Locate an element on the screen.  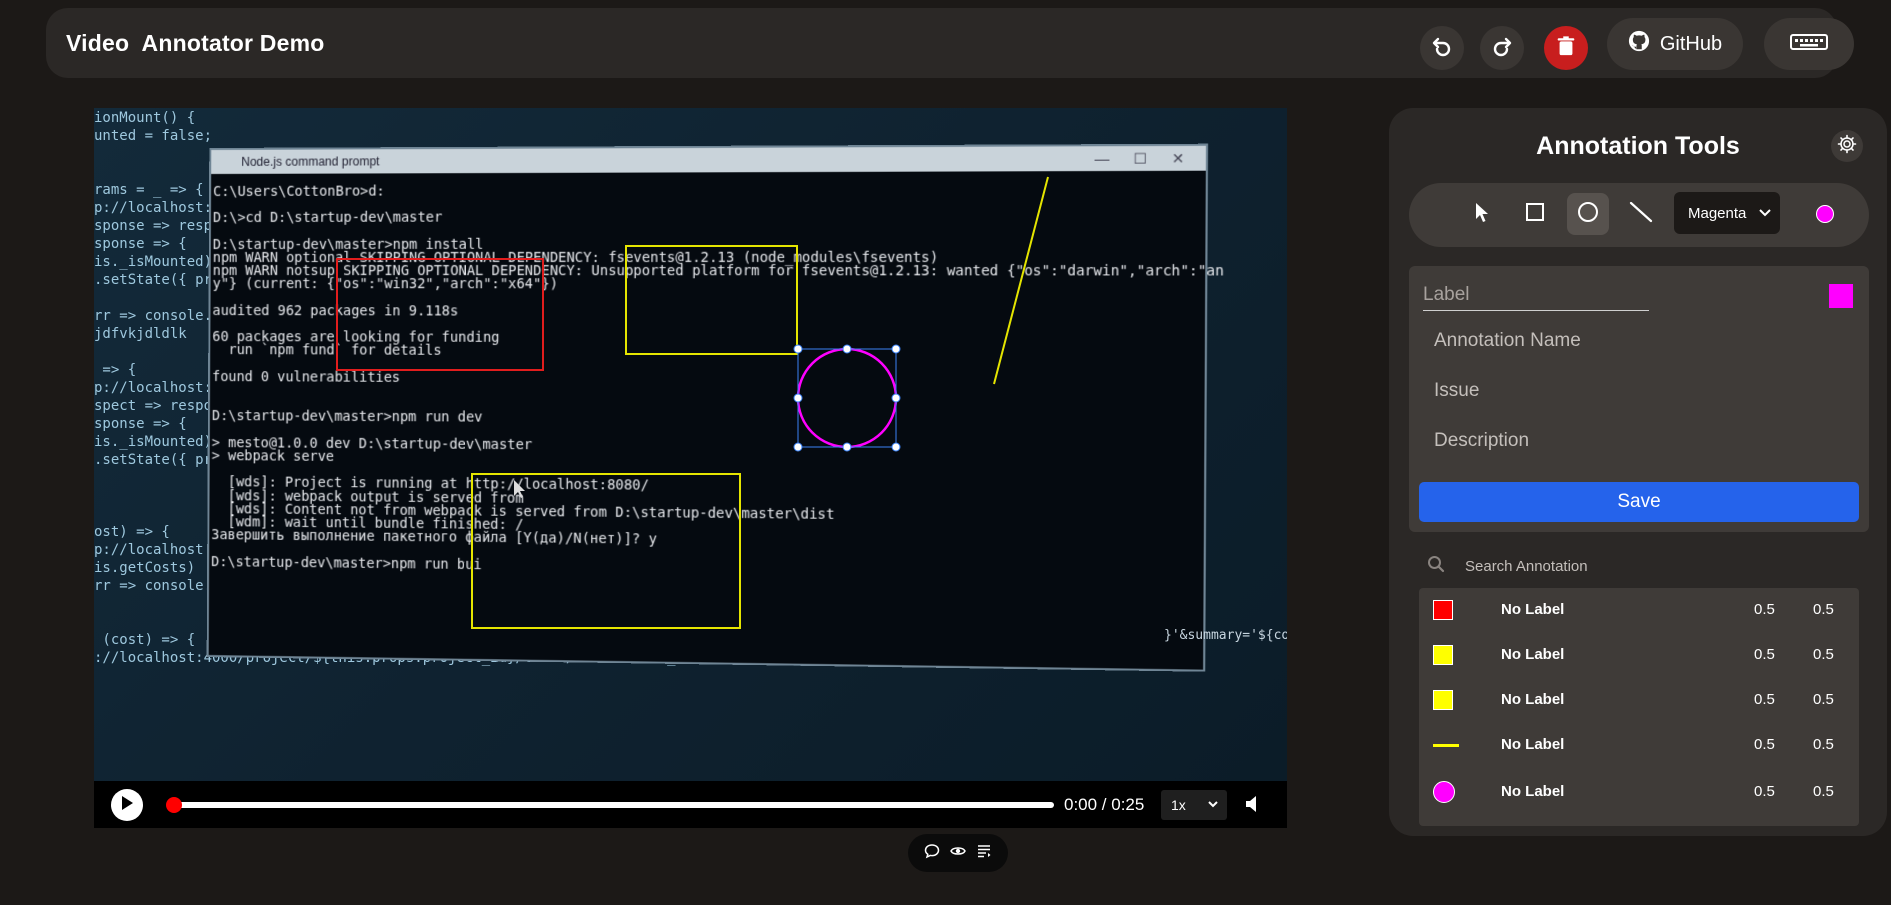
circle-icon is located at coordinates (1588, 214).